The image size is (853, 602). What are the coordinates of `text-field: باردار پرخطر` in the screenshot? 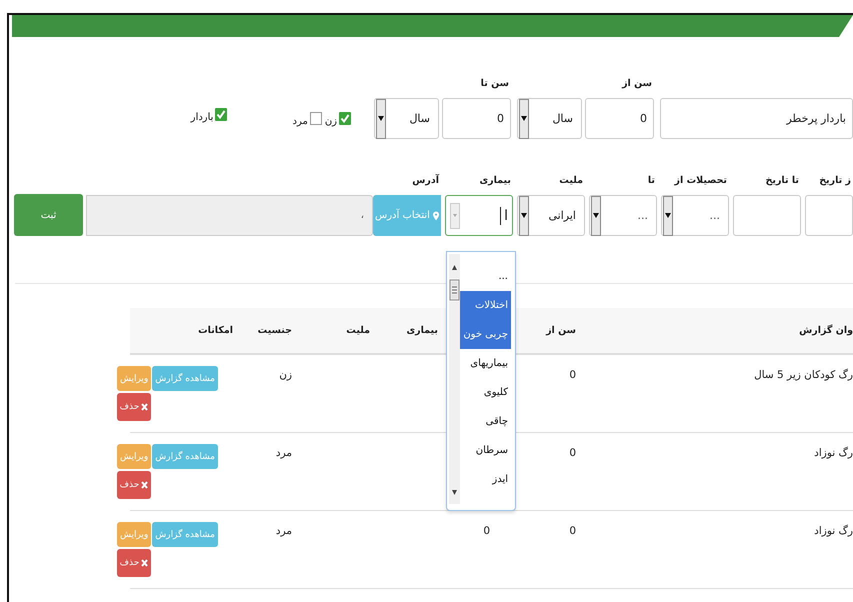 It's located at (756, 118).